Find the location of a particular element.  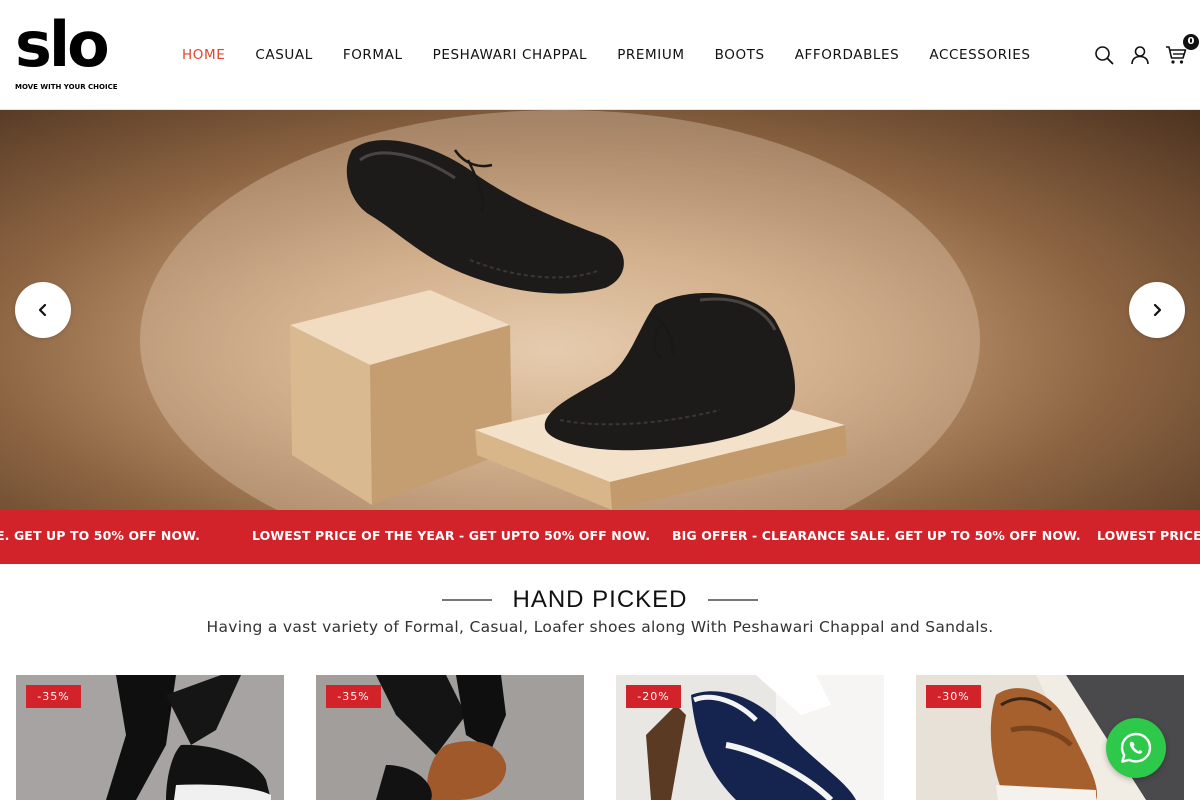

header-actions: 0 is located at coordinates (1139, 53).